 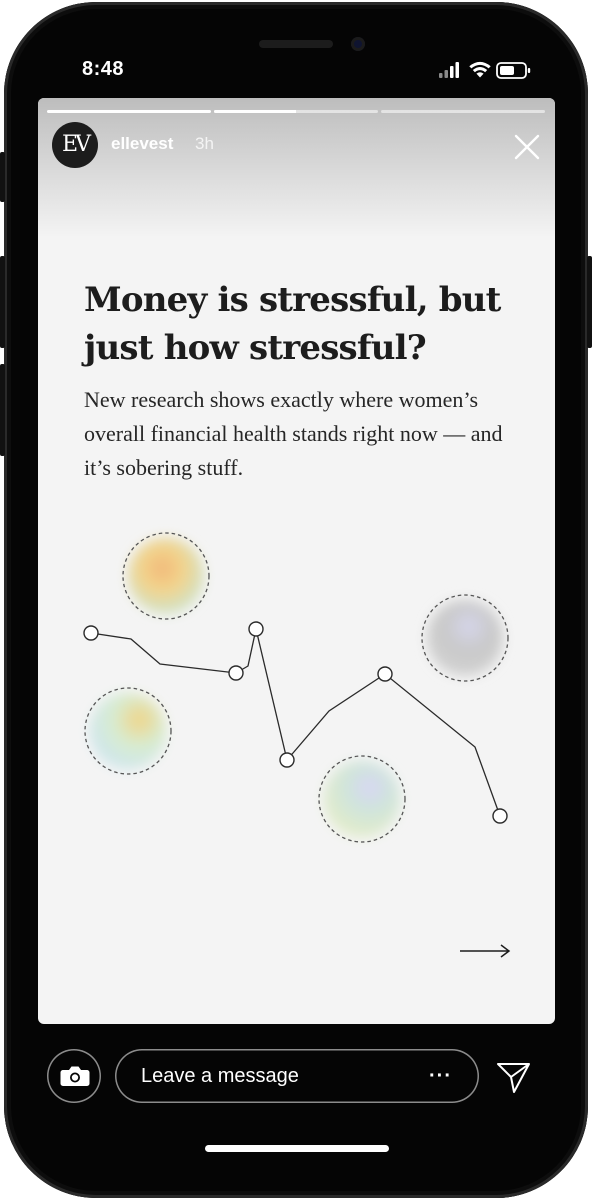 I want to click on camera-button, so click(x=74, y=1076).